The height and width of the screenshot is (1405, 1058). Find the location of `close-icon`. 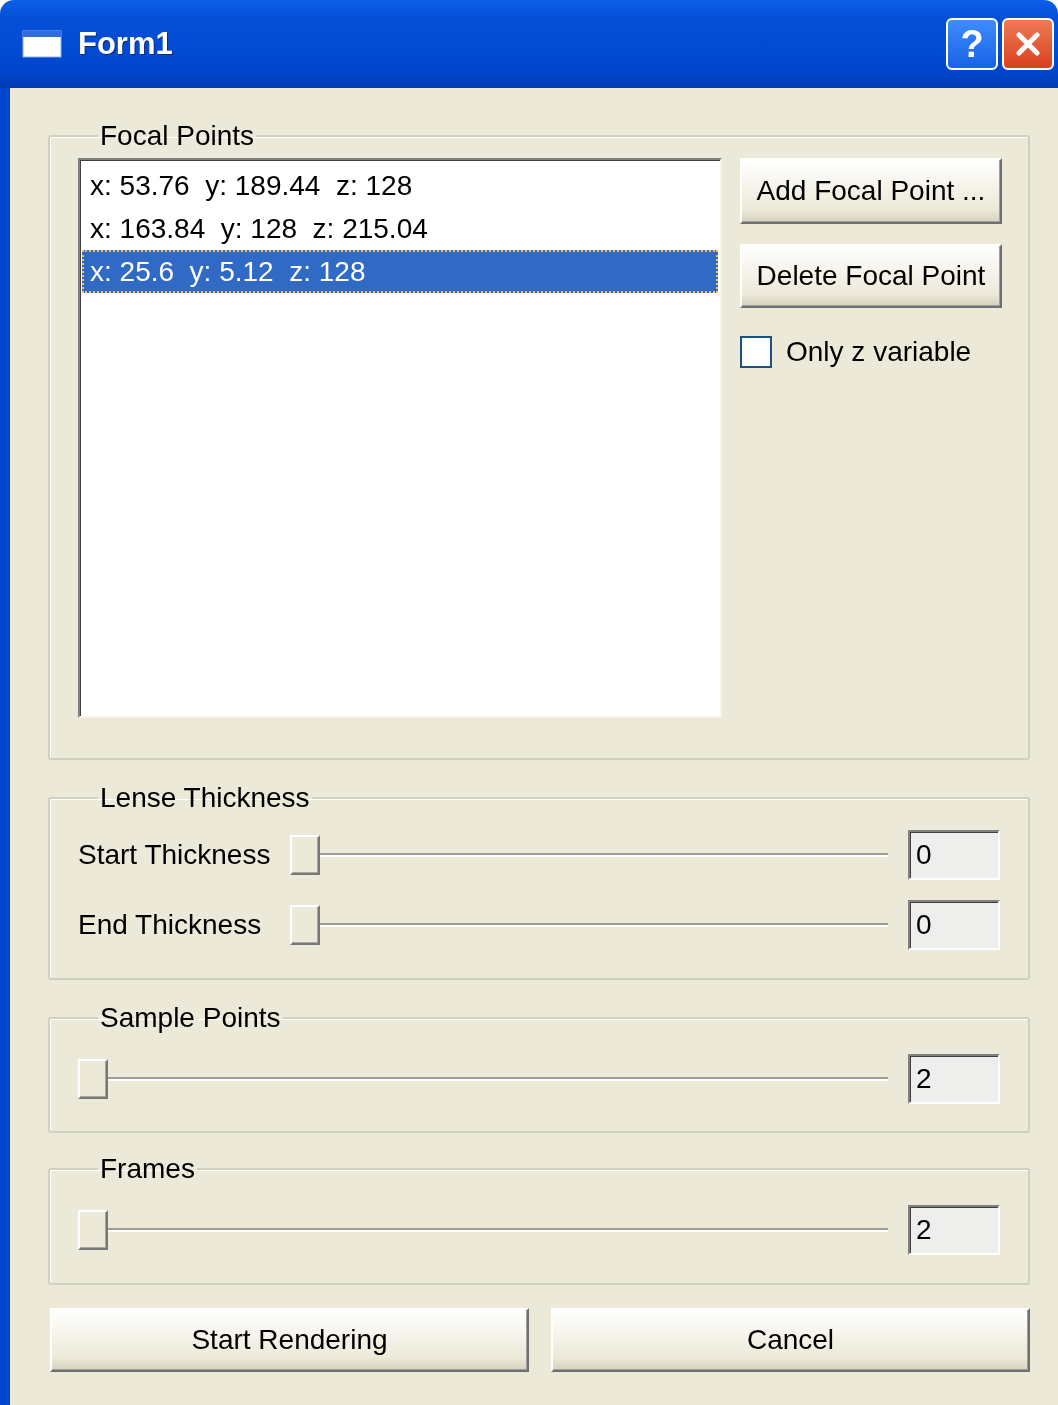

close-icon is located at coordinates (1028, 44).